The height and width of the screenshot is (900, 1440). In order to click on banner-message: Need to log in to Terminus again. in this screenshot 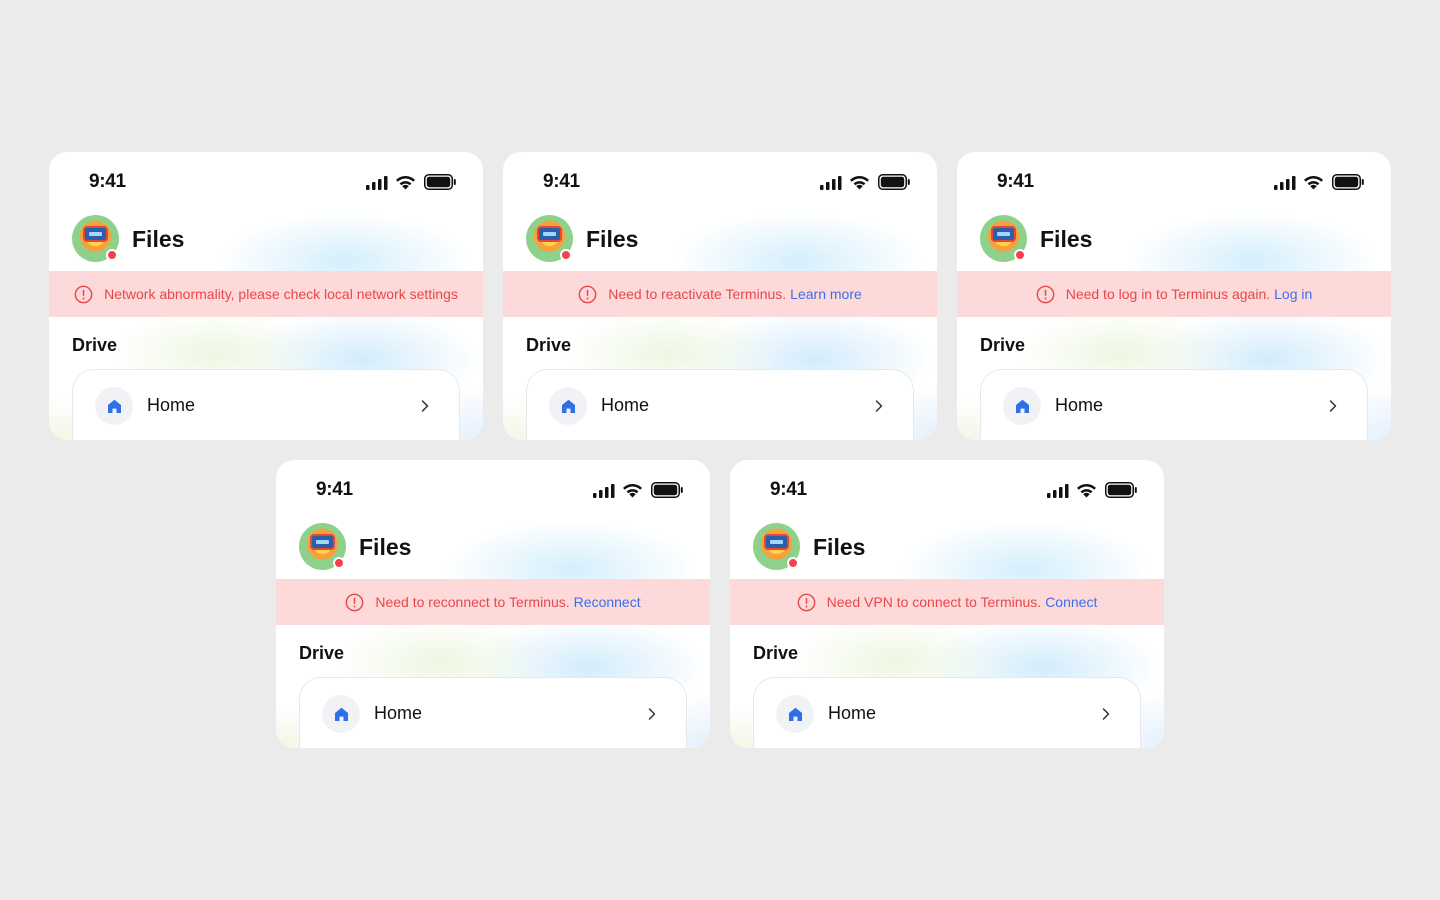, I will do `click(1168, 294)`.